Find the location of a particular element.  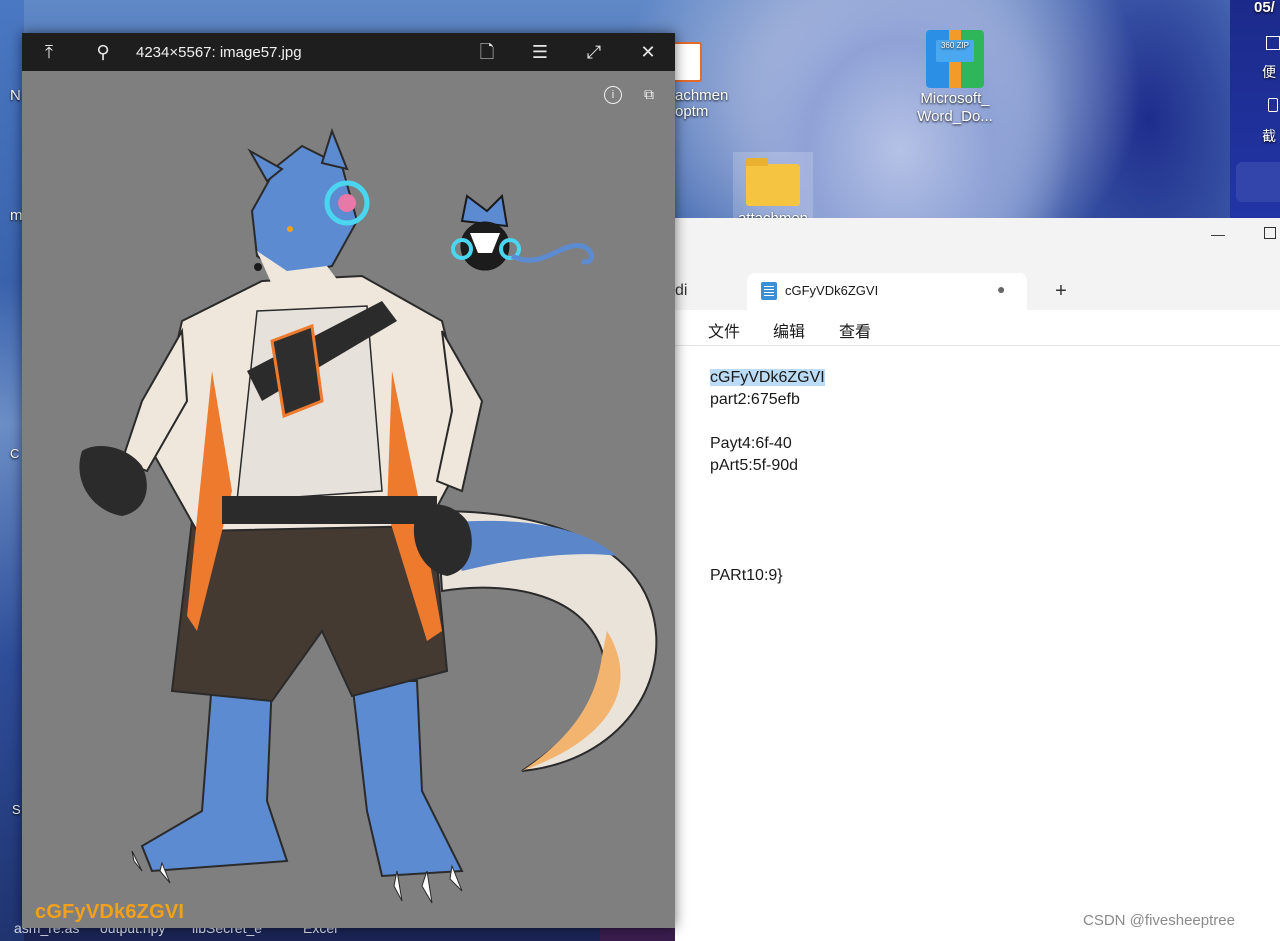

desktop-fragment: m is located at coordinates (16, 215).